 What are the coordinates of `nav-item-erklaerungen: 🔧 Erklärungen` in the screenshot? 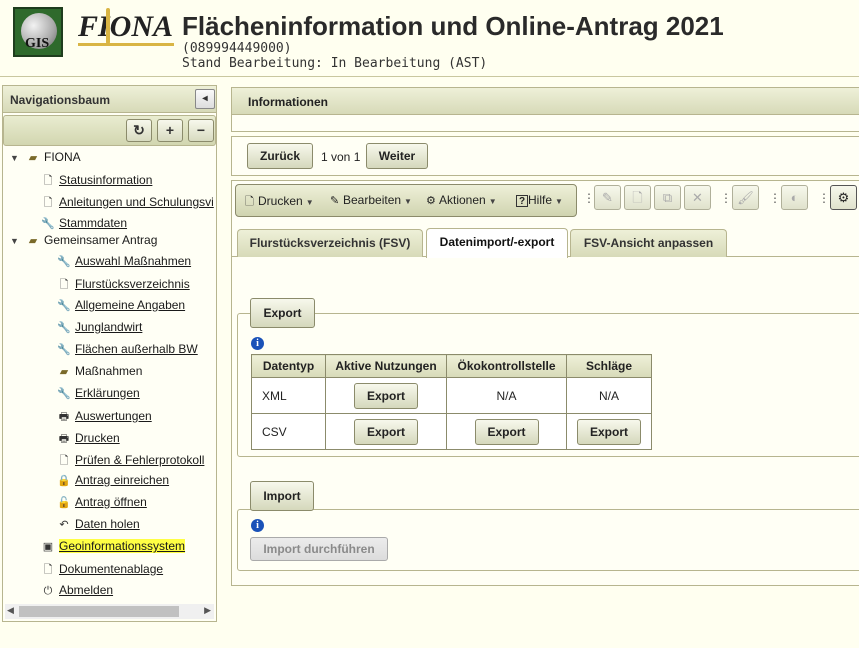 It's located at (98, 395).